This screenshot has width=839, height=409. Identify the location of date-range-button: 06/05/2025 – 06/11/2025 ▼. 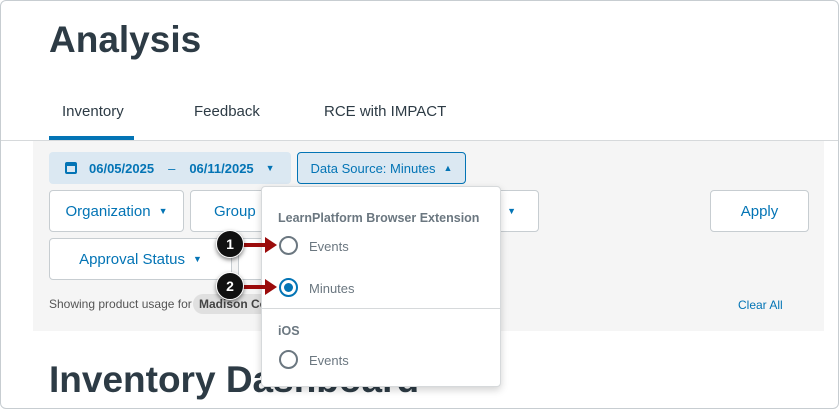
(170, 168).